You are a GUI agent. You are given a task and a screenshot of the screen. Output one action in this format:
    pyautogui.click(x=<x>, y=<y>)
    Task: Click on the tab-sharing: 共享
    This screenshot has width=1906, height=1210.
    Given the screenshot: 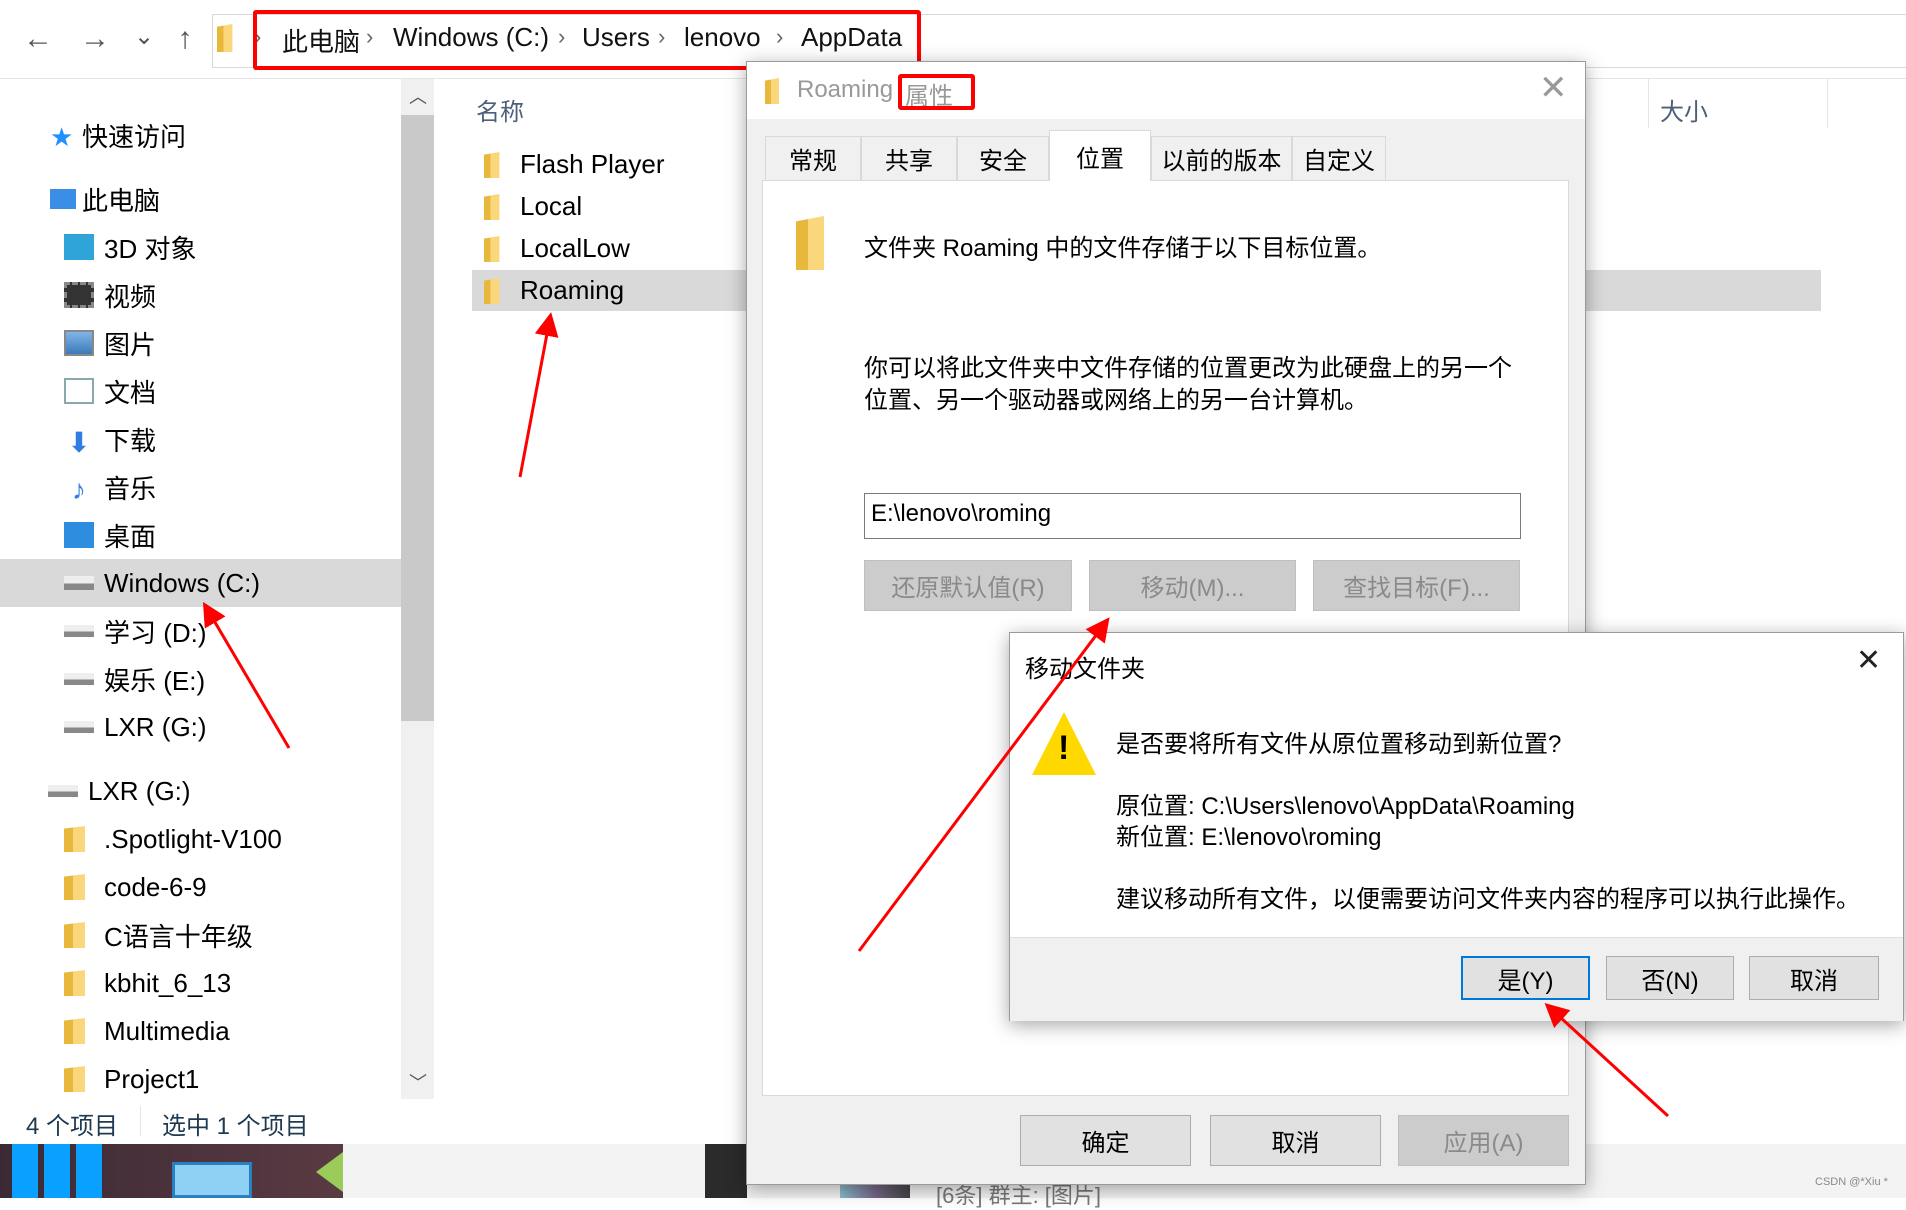 What is the action you would take?
    pyautogui.click(x=909, y=158)
    